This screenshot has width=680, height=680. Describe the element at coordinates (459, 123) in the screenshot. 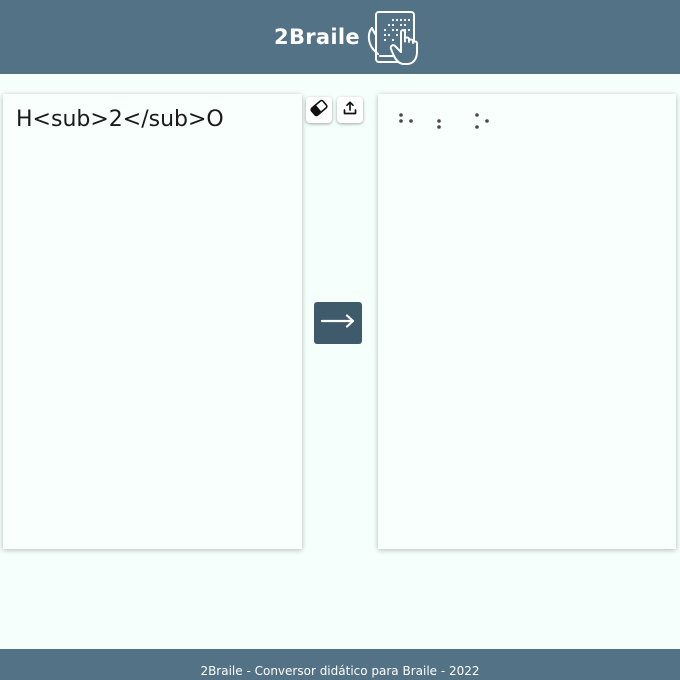

I see `braille-output` at that location.